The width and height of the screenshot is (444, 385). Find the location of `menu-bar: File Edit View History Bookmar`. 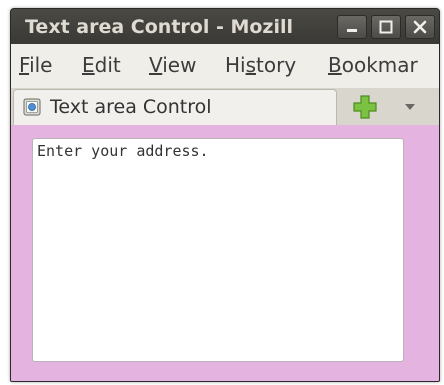

menu-bar: File Edit View History Bookmar is located at coordinates (225, 66).